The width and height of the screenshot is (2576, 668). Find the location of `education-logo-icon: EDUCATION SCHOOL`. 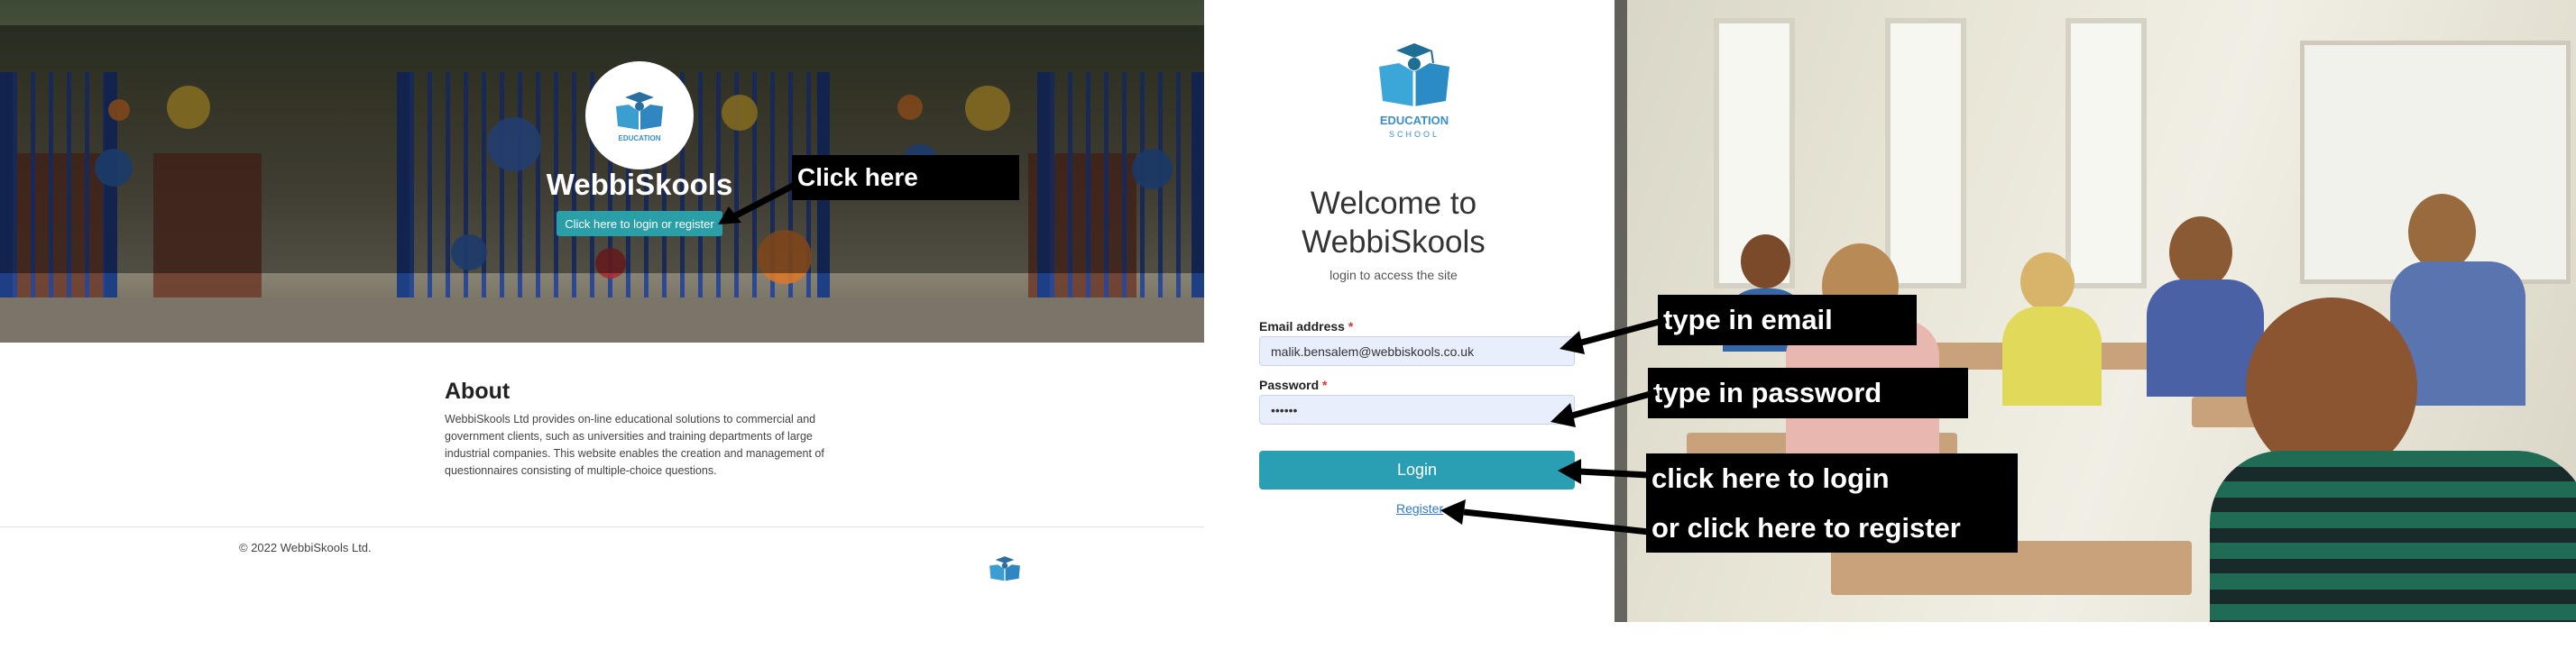

education-logo-icon: EDUCATION SCHOOL is located at coordinates (1414, 91).